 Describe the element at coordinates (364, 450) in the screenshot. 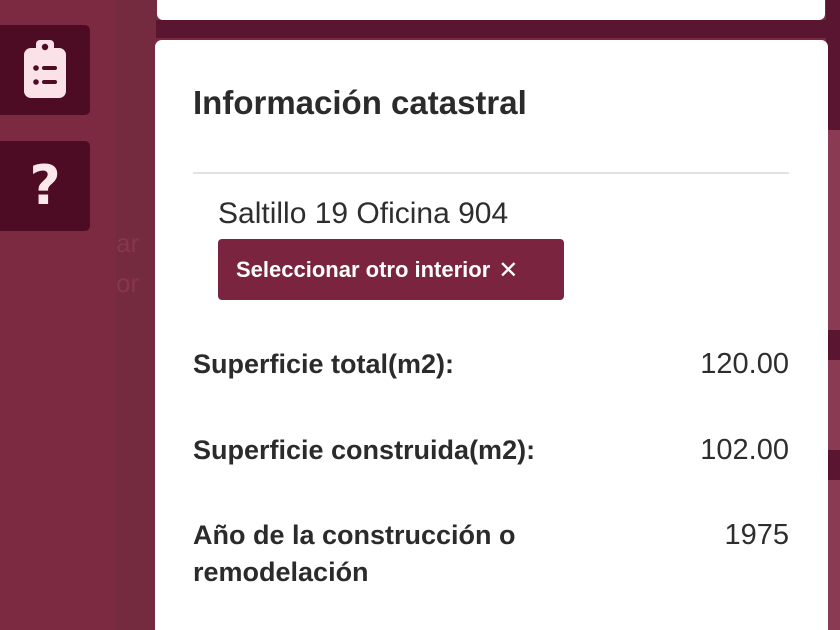

I see `detail-label: Superficie construida(m2):` at that location.